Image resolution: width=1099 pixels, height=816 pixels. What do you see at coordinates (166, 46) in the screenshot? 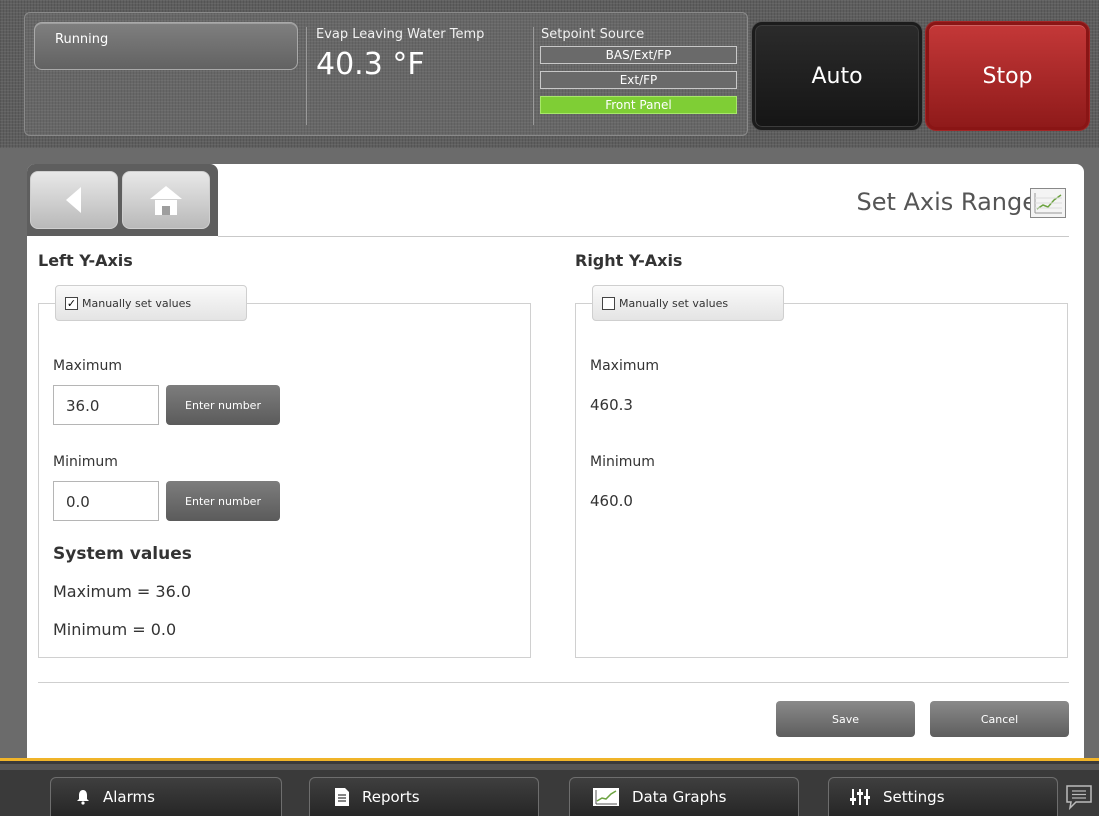
I see `operating-mode-display: Running` at bounding box center [166, 46].